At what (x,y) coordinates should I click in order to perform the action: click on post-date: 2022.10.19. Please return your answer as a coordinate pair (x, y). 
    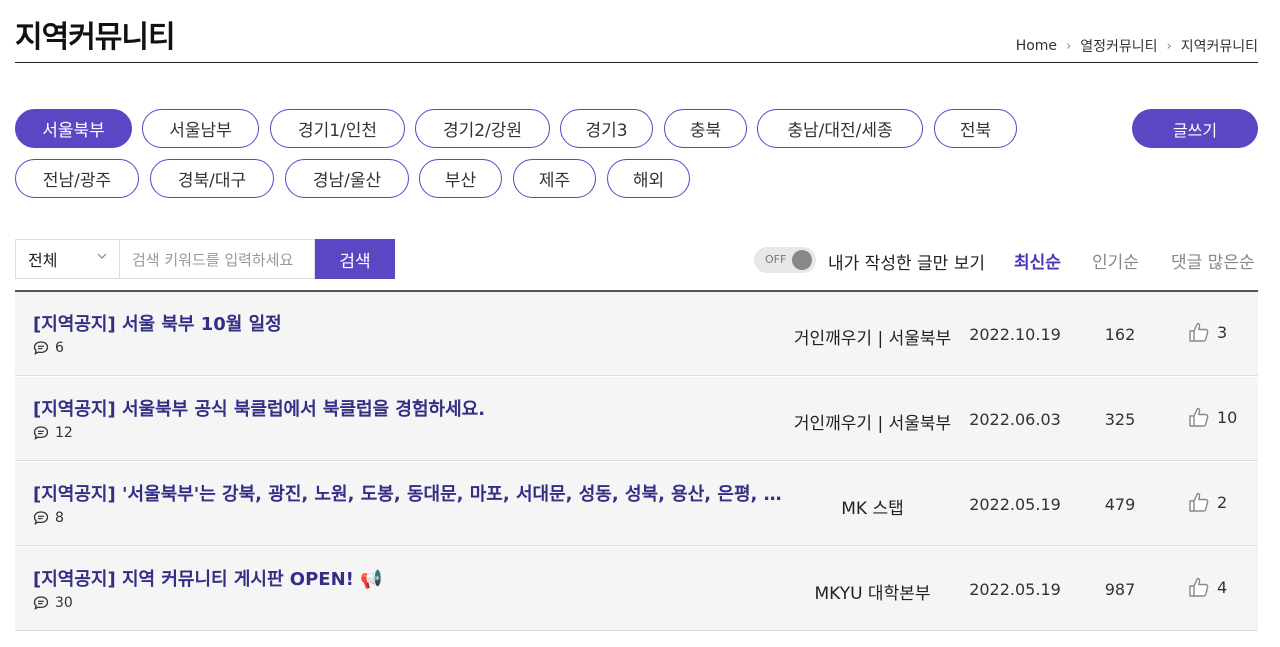
    Looking at the image, I should click on (1015, 334).